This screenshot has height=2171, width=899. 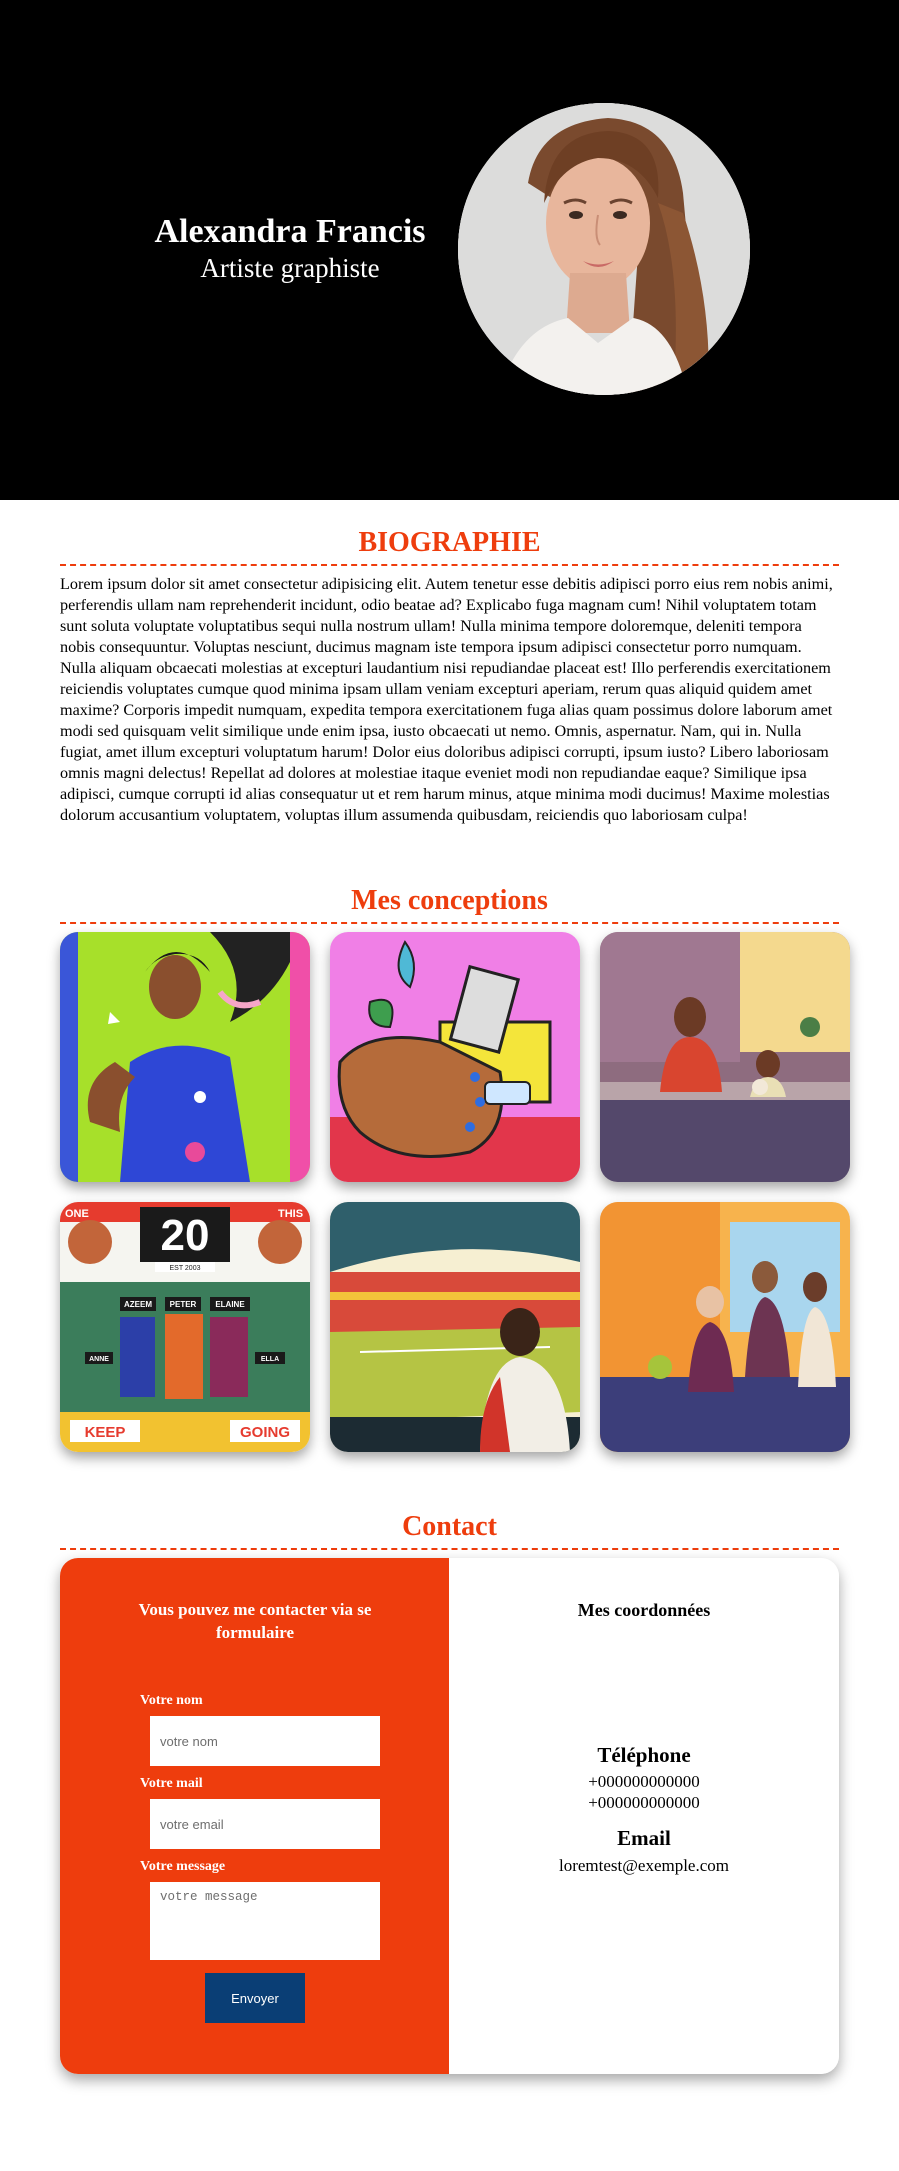 What do you see at coordinates (171, 1783) in the screenshot?
I see `mail-label: Votre mail` at bounding box center [171, 1783].